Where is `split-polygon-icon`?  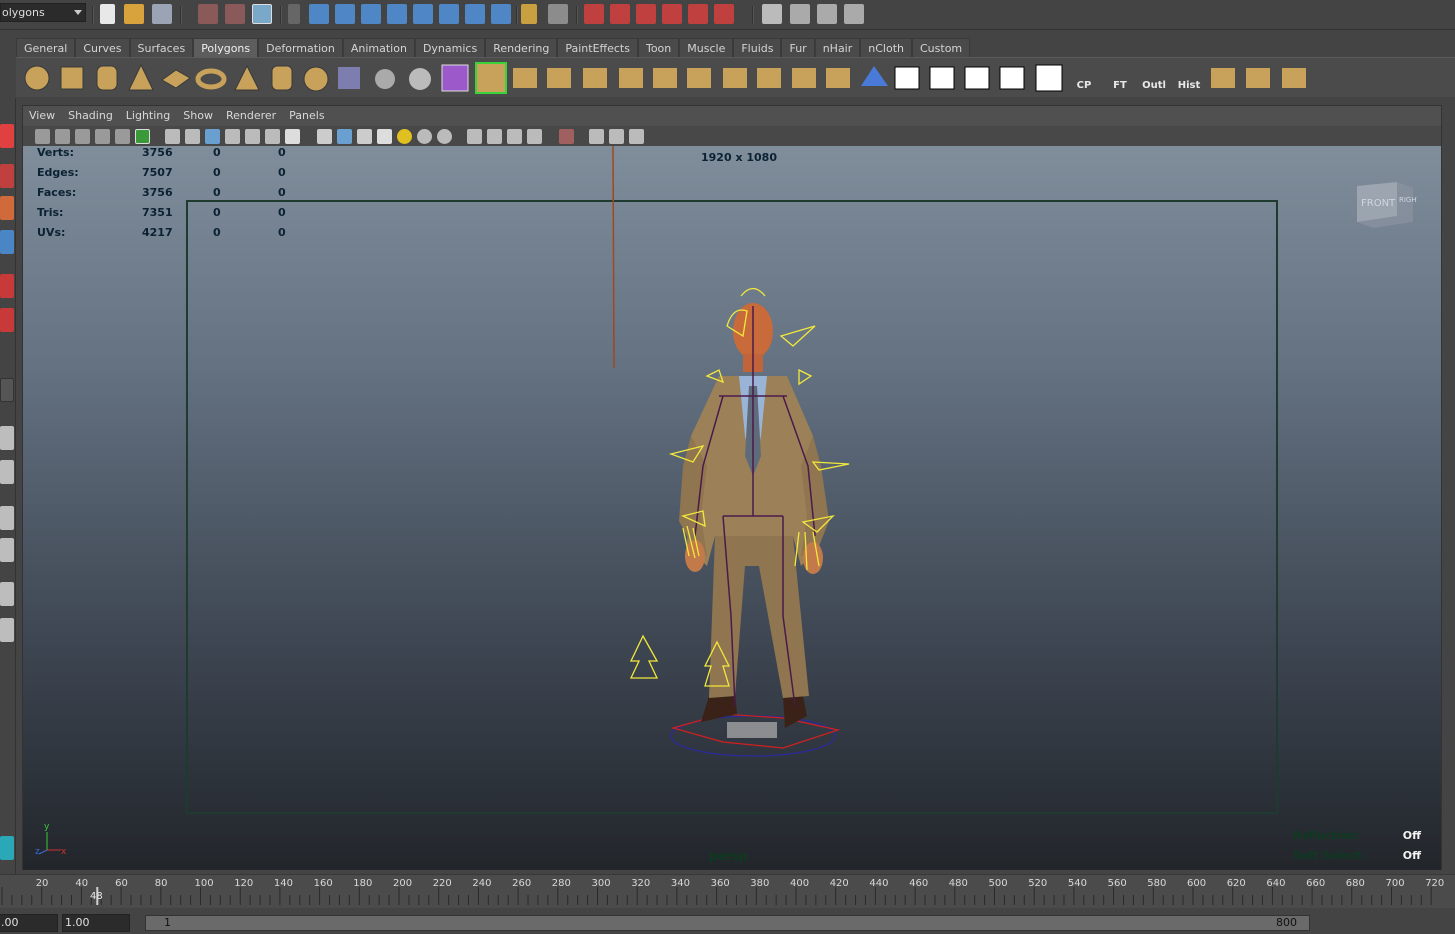 split-polygon-icon is located at coordinates (595, 78).